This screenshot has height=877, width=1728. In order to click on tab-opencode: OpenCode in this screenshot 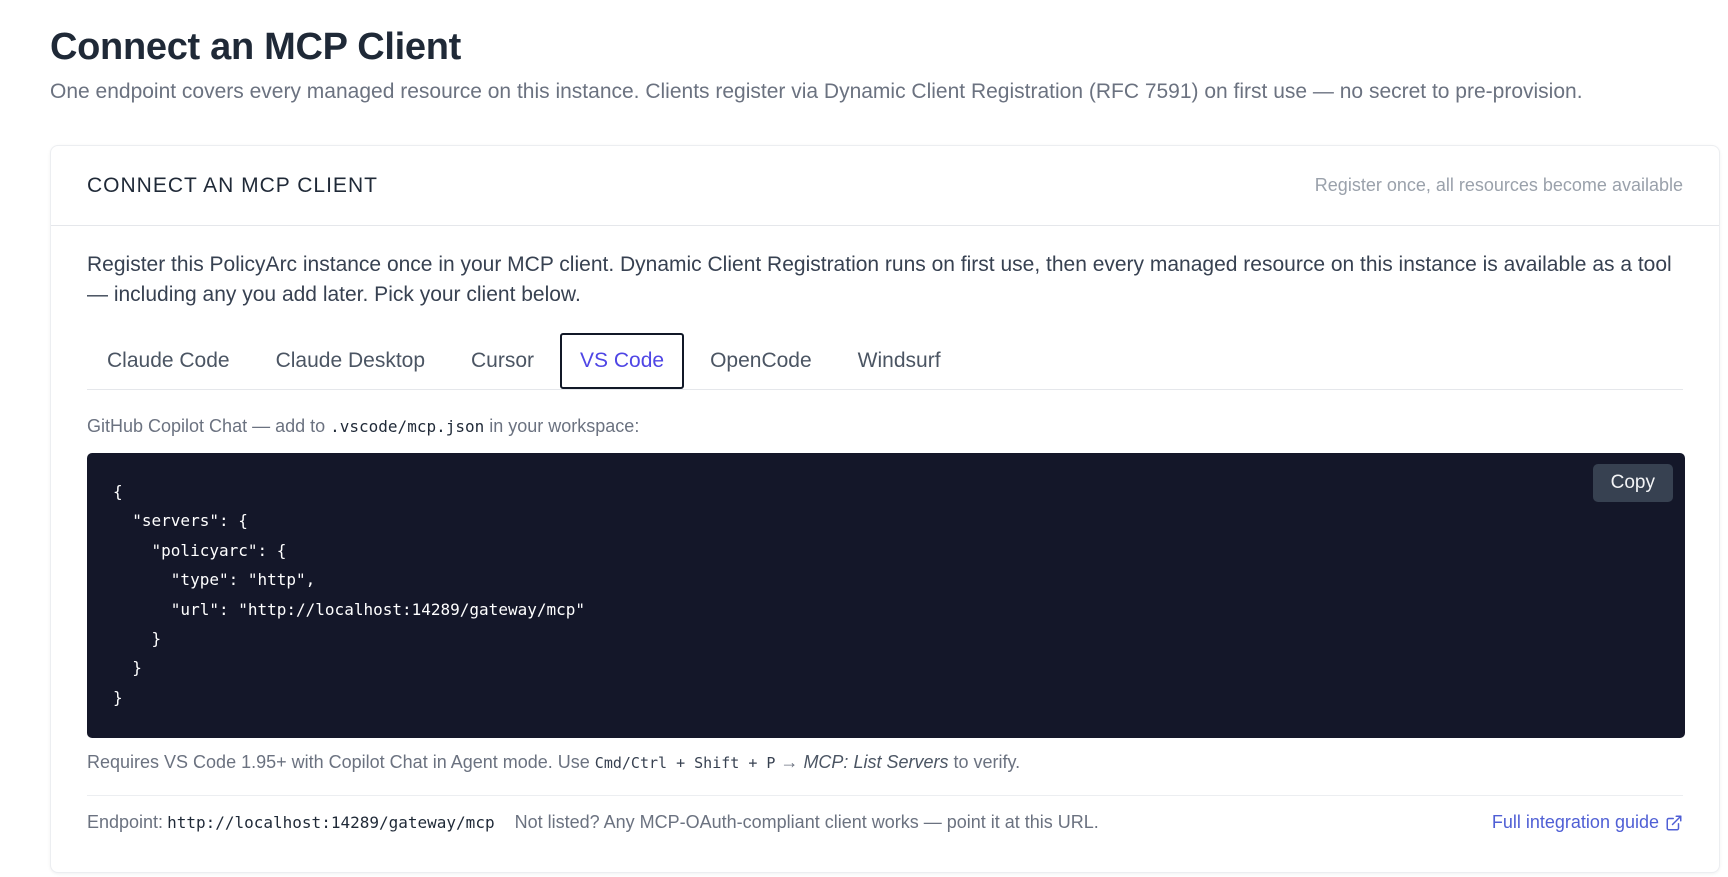, I will do `click(761, 361)`.